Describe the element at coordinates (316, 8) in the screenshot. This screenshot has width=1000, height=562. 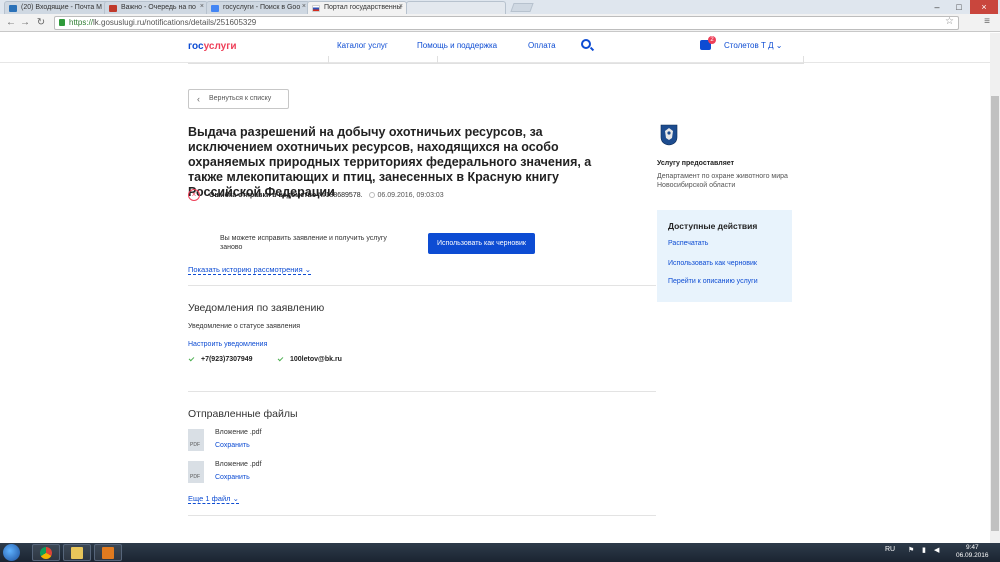
I see `russia-flag-favicon-icon` at that location.